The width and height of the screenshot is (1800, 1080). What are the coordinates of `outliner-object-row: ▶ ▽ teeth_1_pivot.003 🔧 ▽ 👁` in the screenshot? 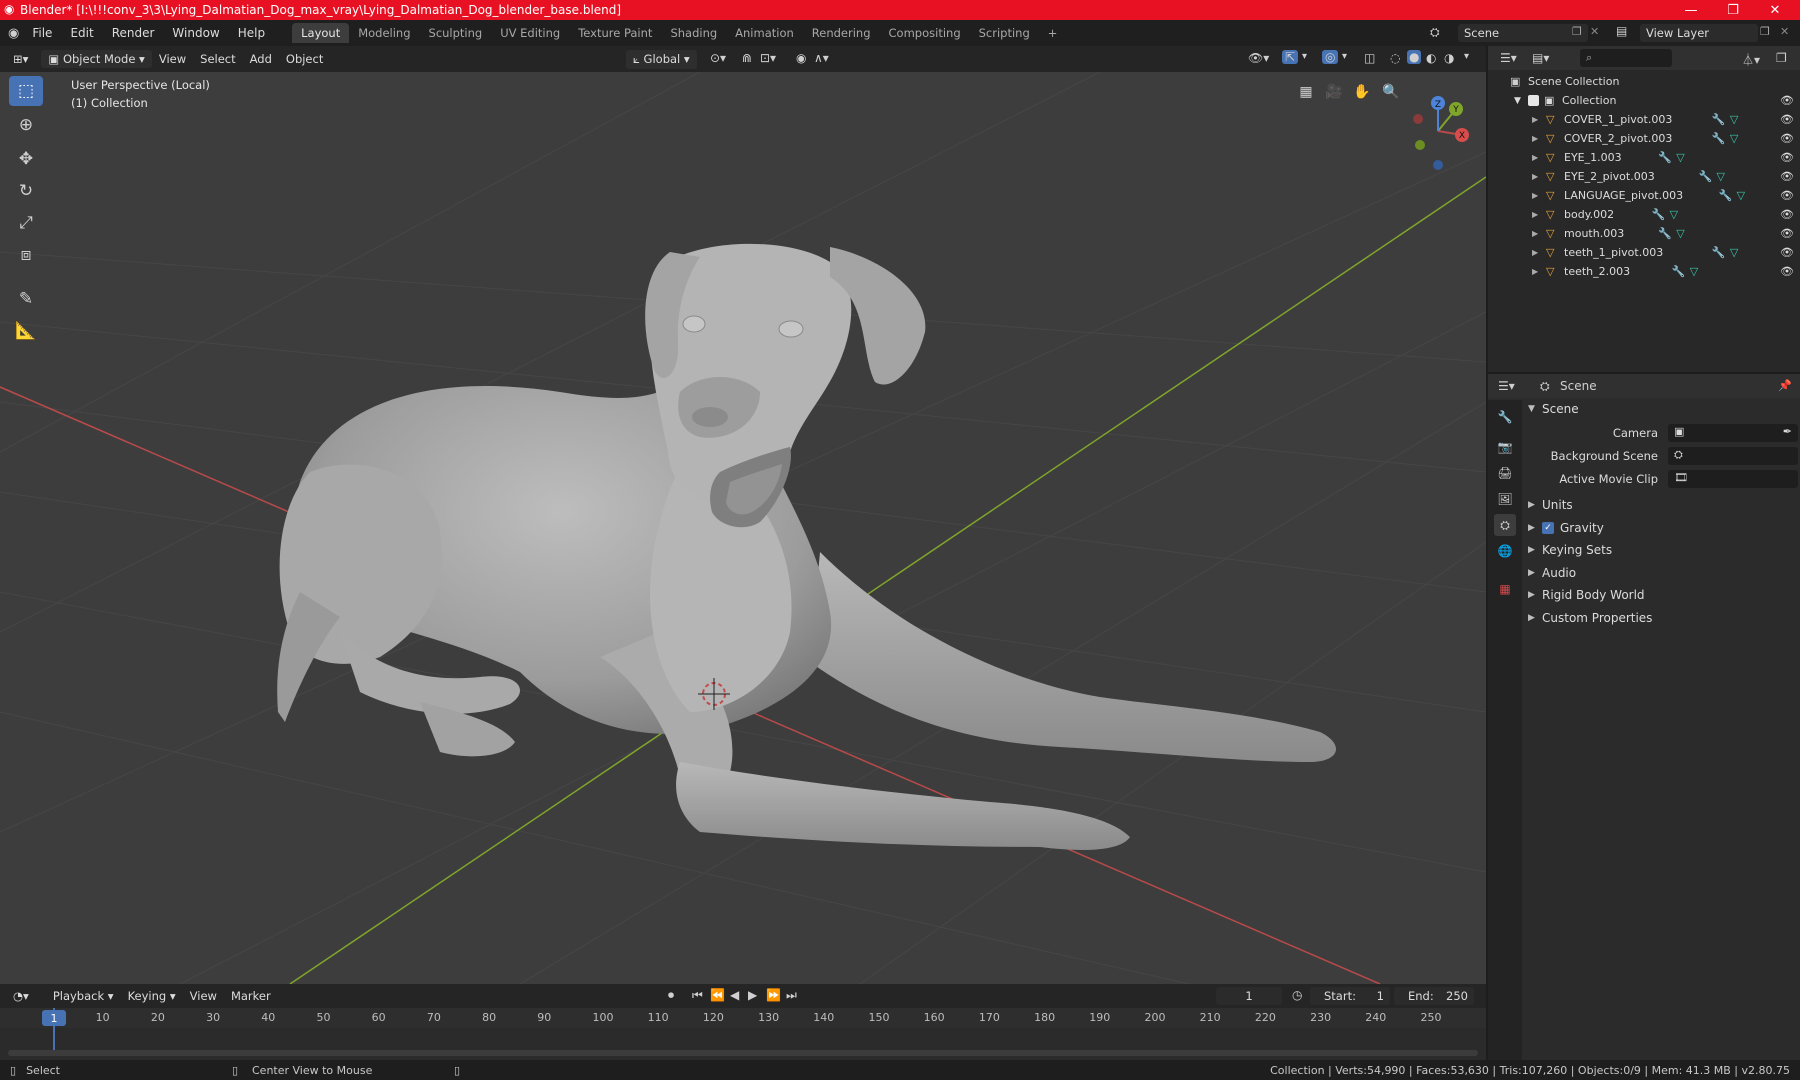 It's located at (1644, 252).